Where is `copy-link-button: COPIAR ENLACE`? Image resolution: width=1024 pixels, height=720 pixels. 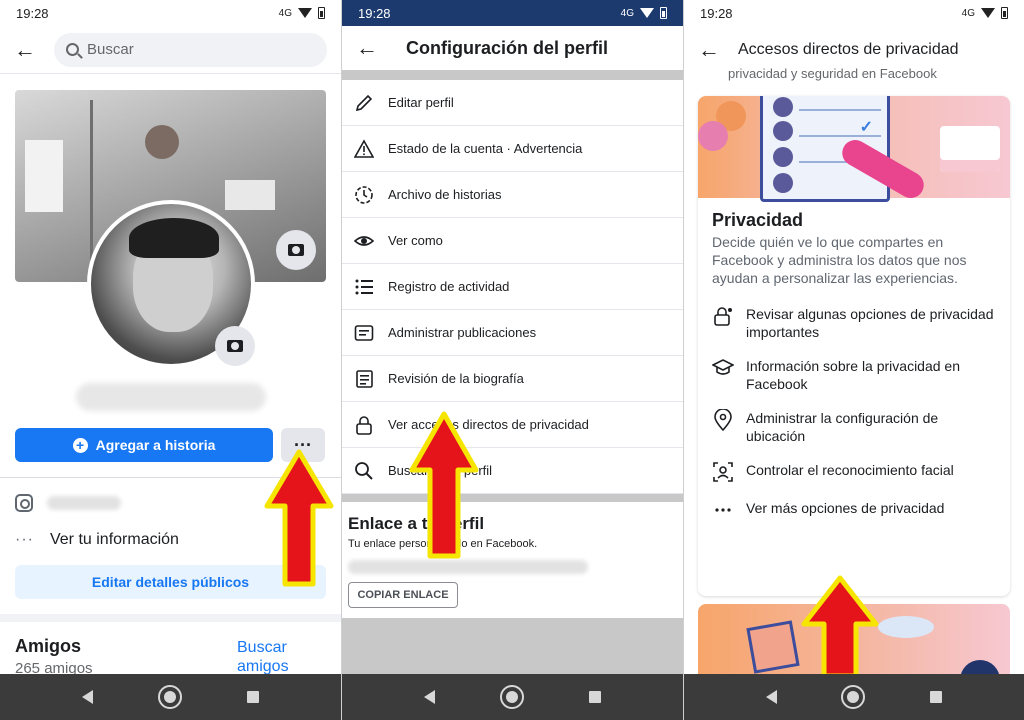
copy-link-button: COPIAR ENLACE is located at coordinates (403, 595).